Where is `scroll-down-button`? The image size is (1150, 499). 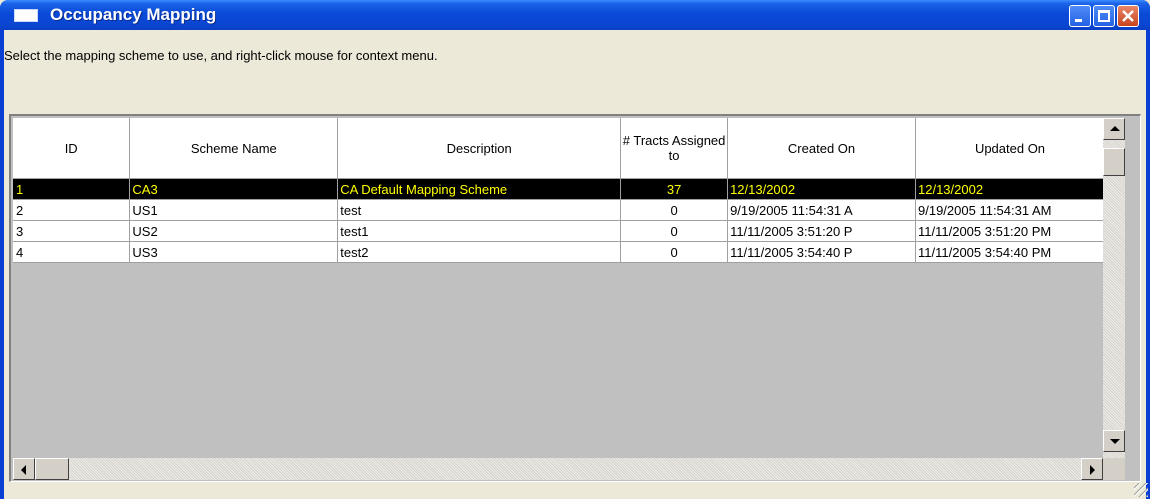 scroll-down-button is located at coordinates (1114, 441).